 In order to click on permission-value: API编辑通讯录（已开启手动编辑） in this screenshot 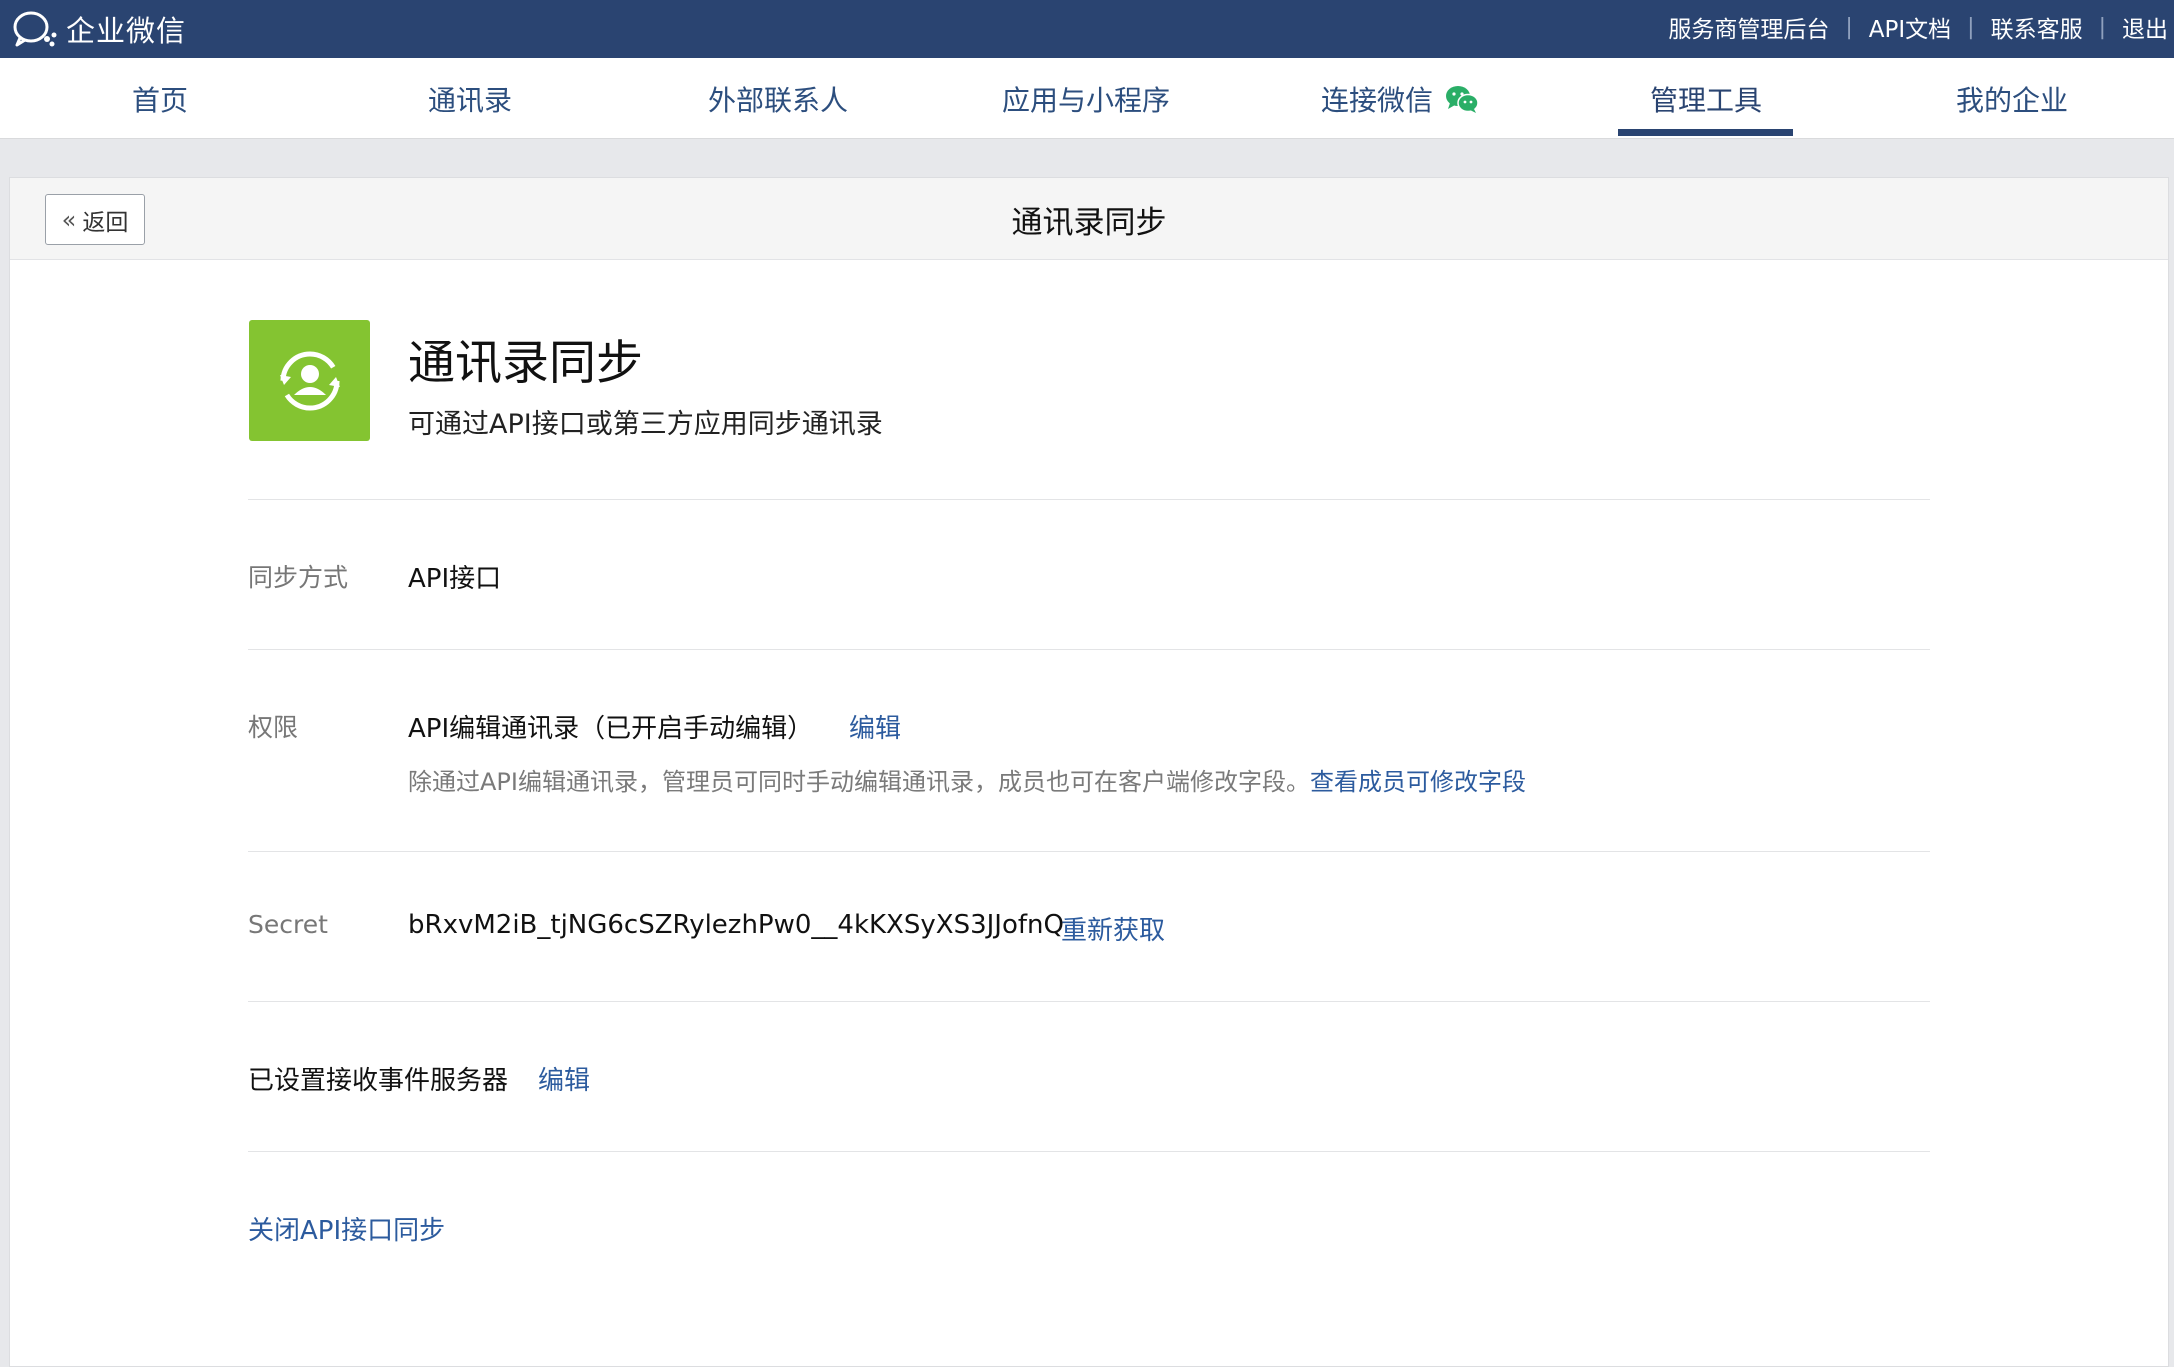, I will do `click(611, 729)`.